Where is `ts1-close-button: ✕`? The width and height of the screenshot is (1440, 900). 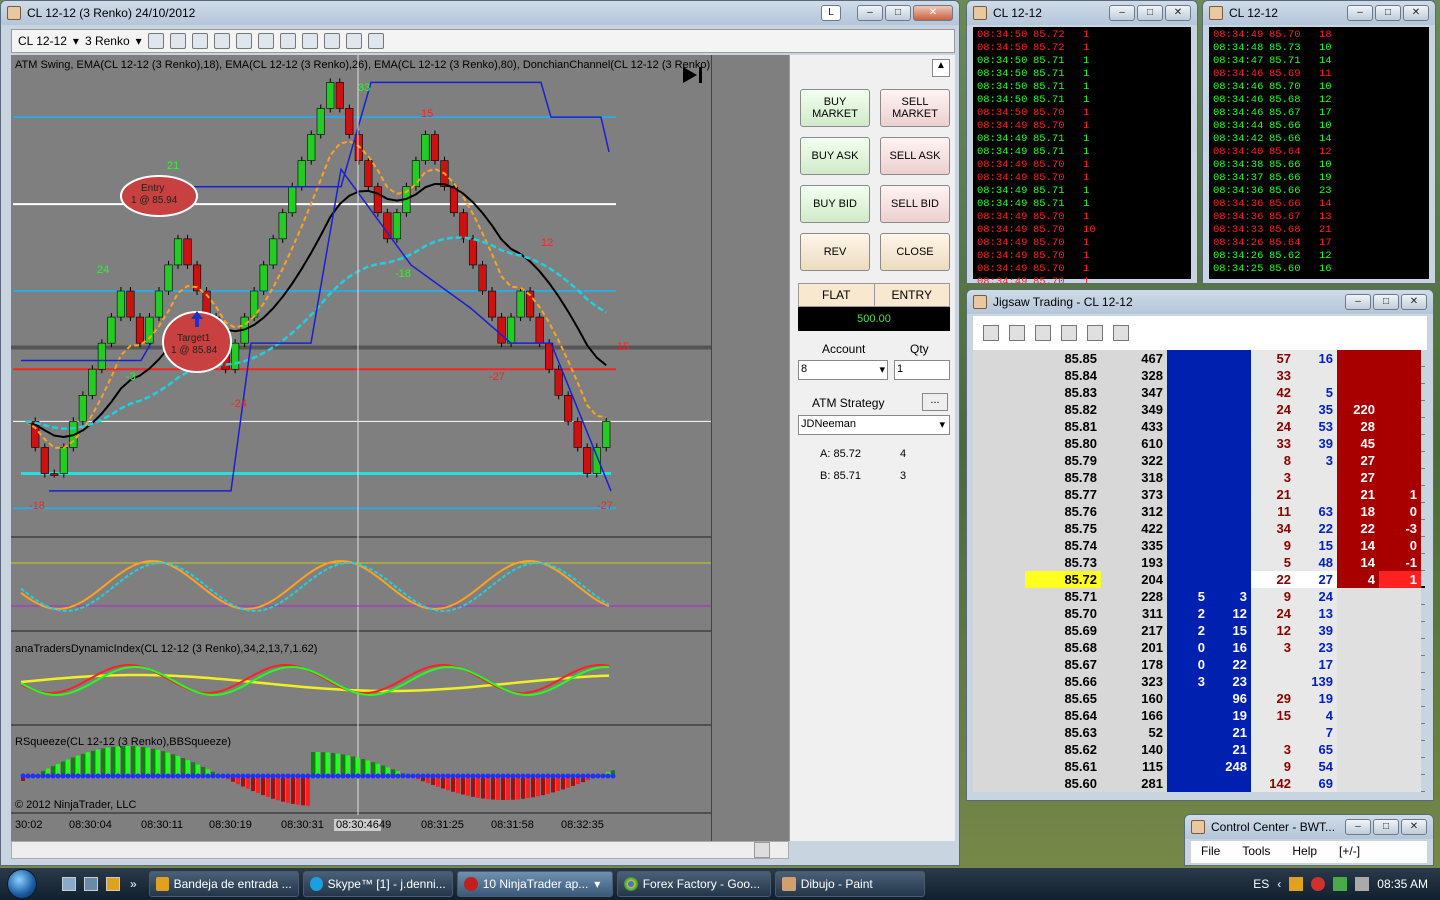
ts1-close-button: ✕ is located at coordinates (1178, 13).